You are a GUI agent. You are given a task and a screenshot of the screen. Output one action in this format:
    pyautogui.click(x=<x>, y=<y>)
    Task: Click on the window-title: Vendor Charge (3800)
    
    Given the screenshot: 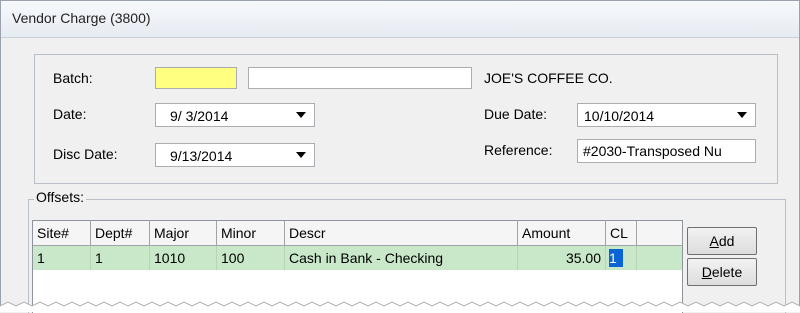 What is the action you would take?
    pyautogui.click(x=81, y=18)
    